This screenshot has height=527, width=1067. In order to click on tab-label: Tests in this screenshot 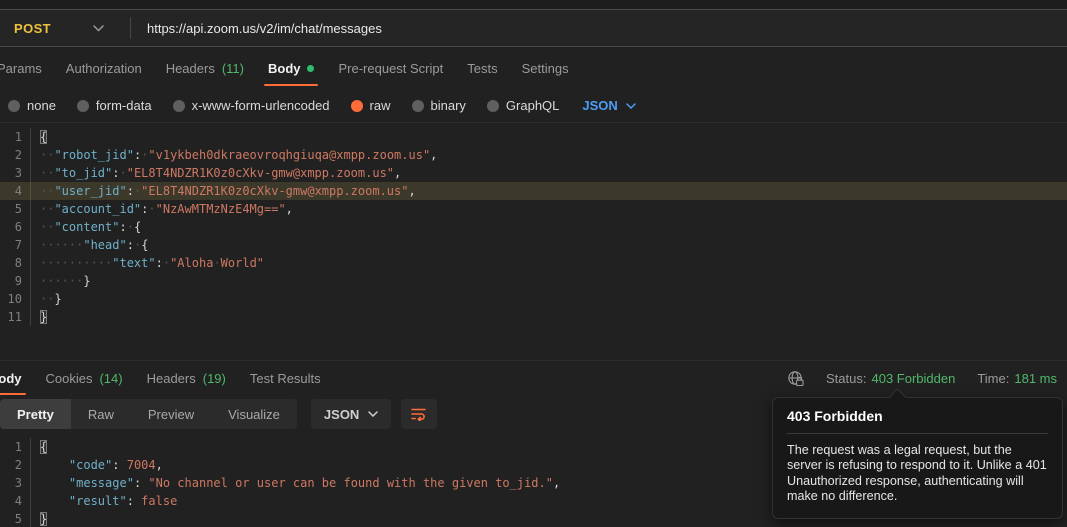, I will do `click(482, 68)`.